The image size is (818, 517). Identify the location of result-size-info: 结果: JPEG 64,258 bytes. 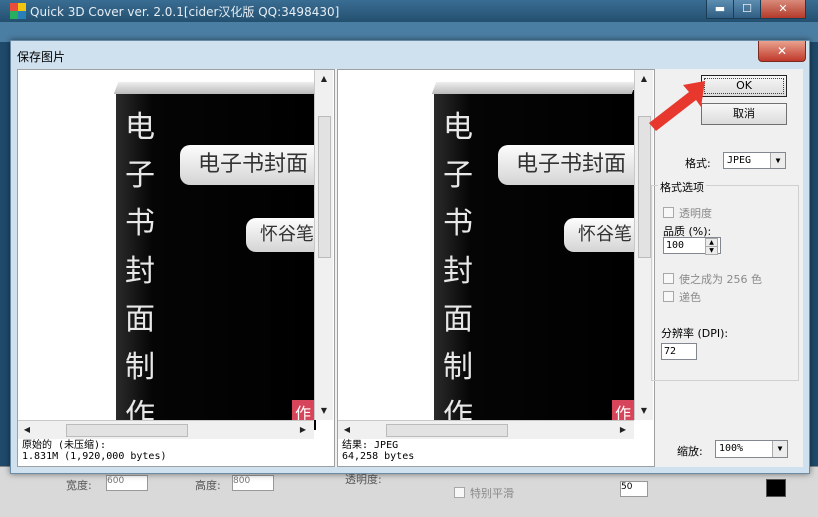
(378, 451).